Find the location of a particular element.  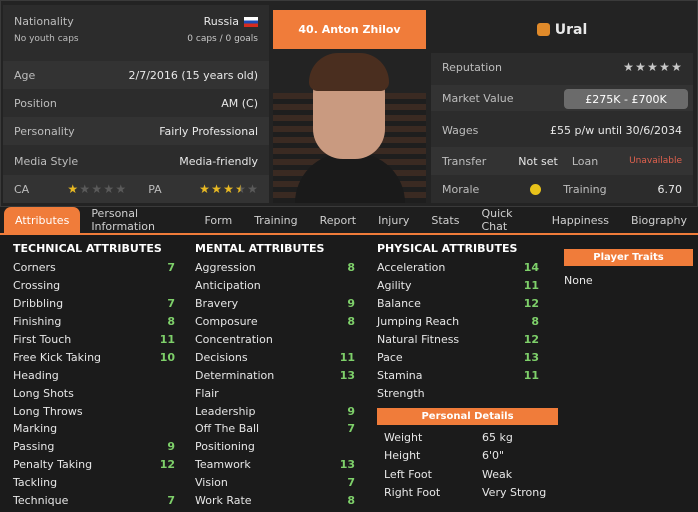

attribute-name: Agility is located at coordinates (394, 286).